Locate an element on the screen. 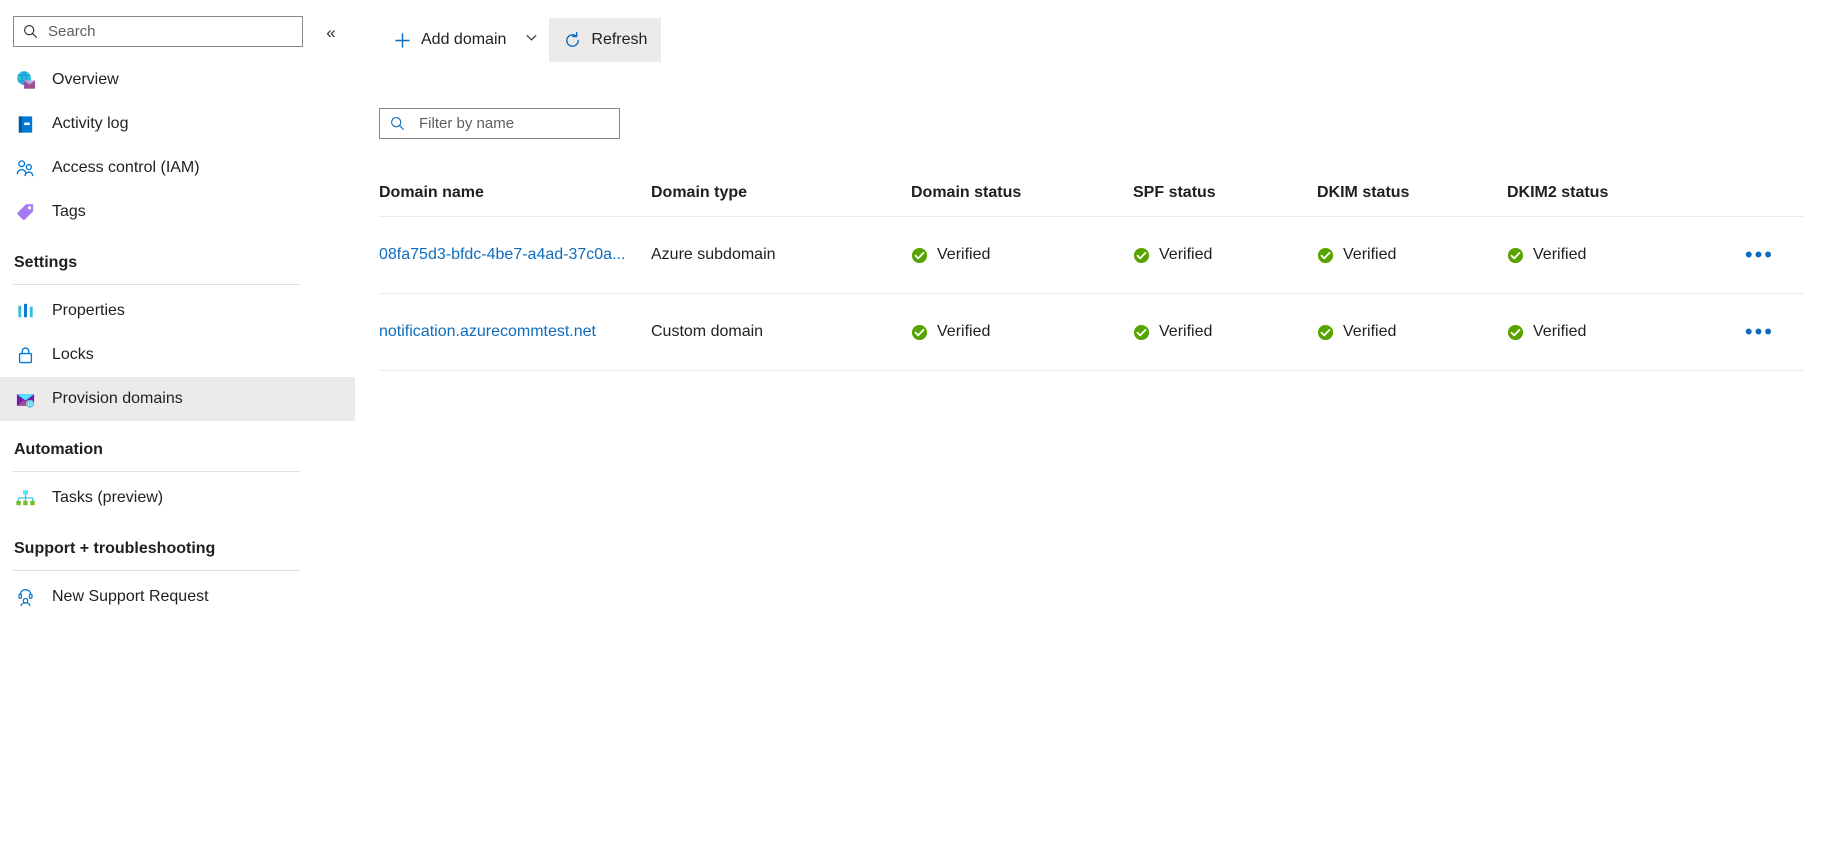 The height and width of the screenshot is (860, 1828). sidebar-item-label: Overview is located at coordinates (85, 79).